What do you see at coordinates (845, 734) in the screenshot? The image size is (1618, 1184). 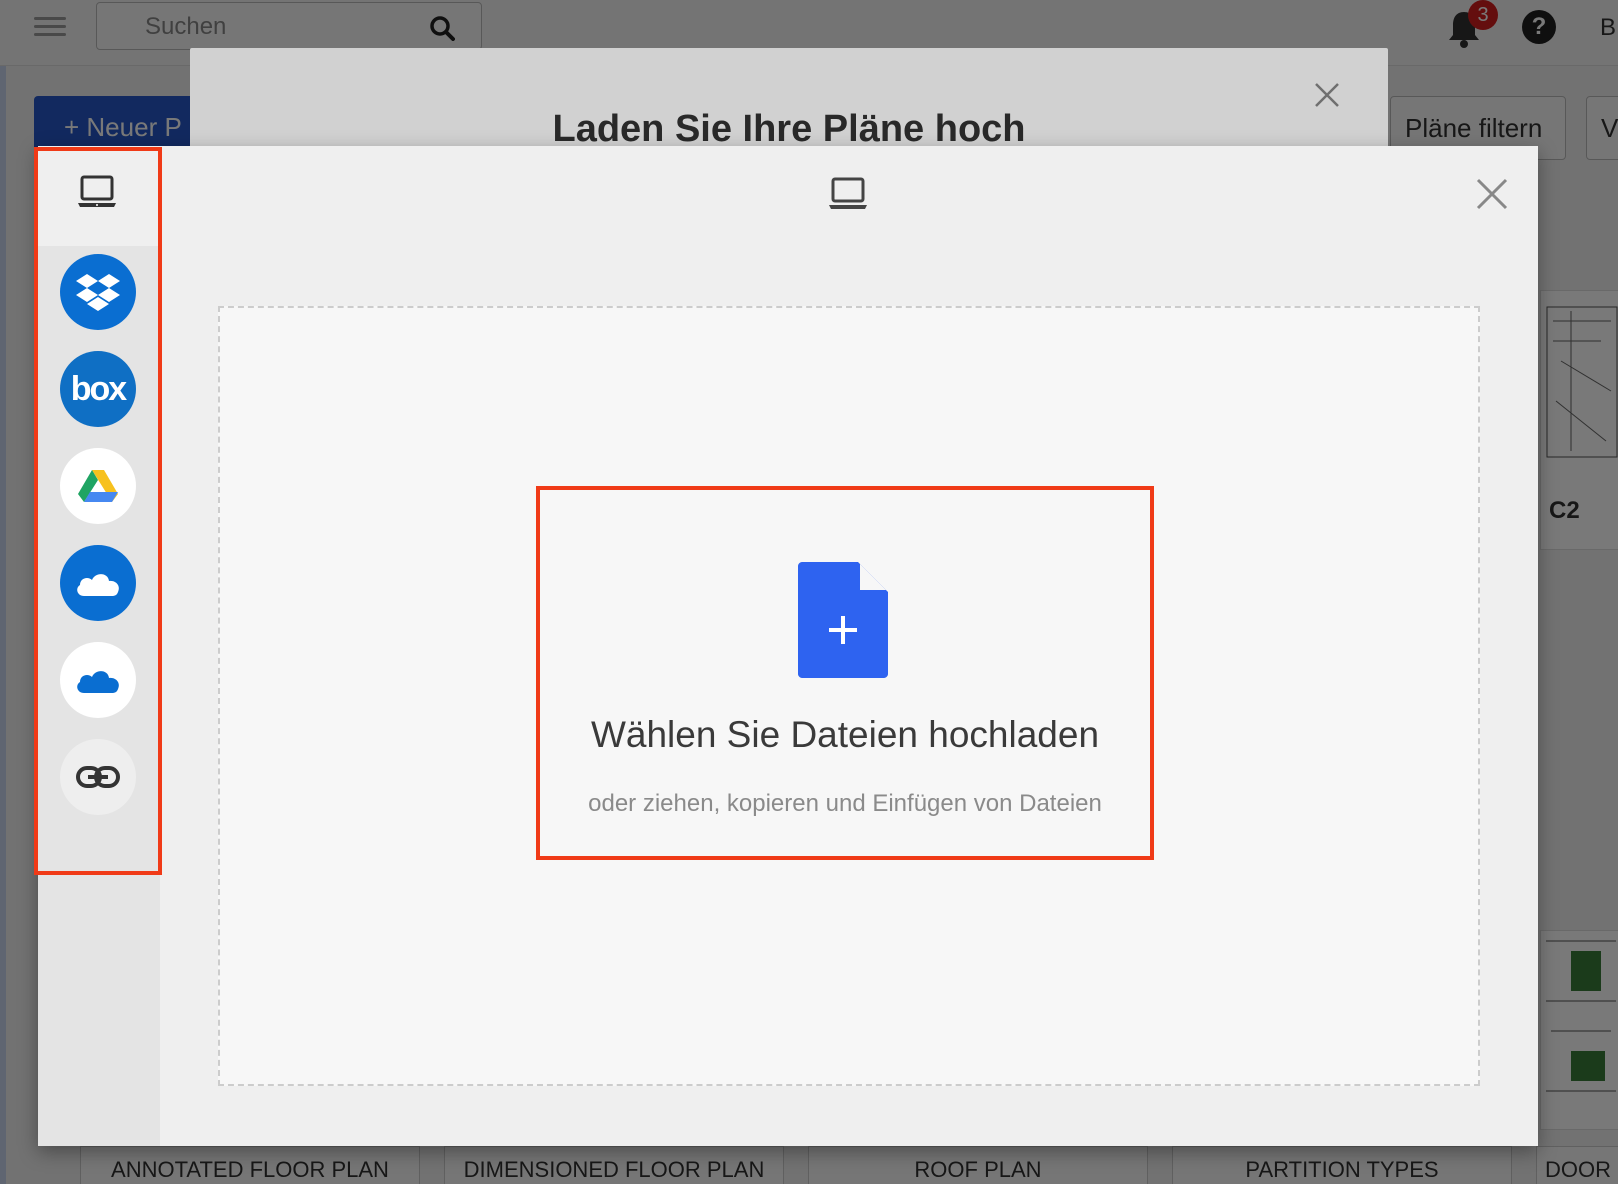 I see `upload-title: Wählen Sie Dateien hochladen` at bounding box center [845, 734].